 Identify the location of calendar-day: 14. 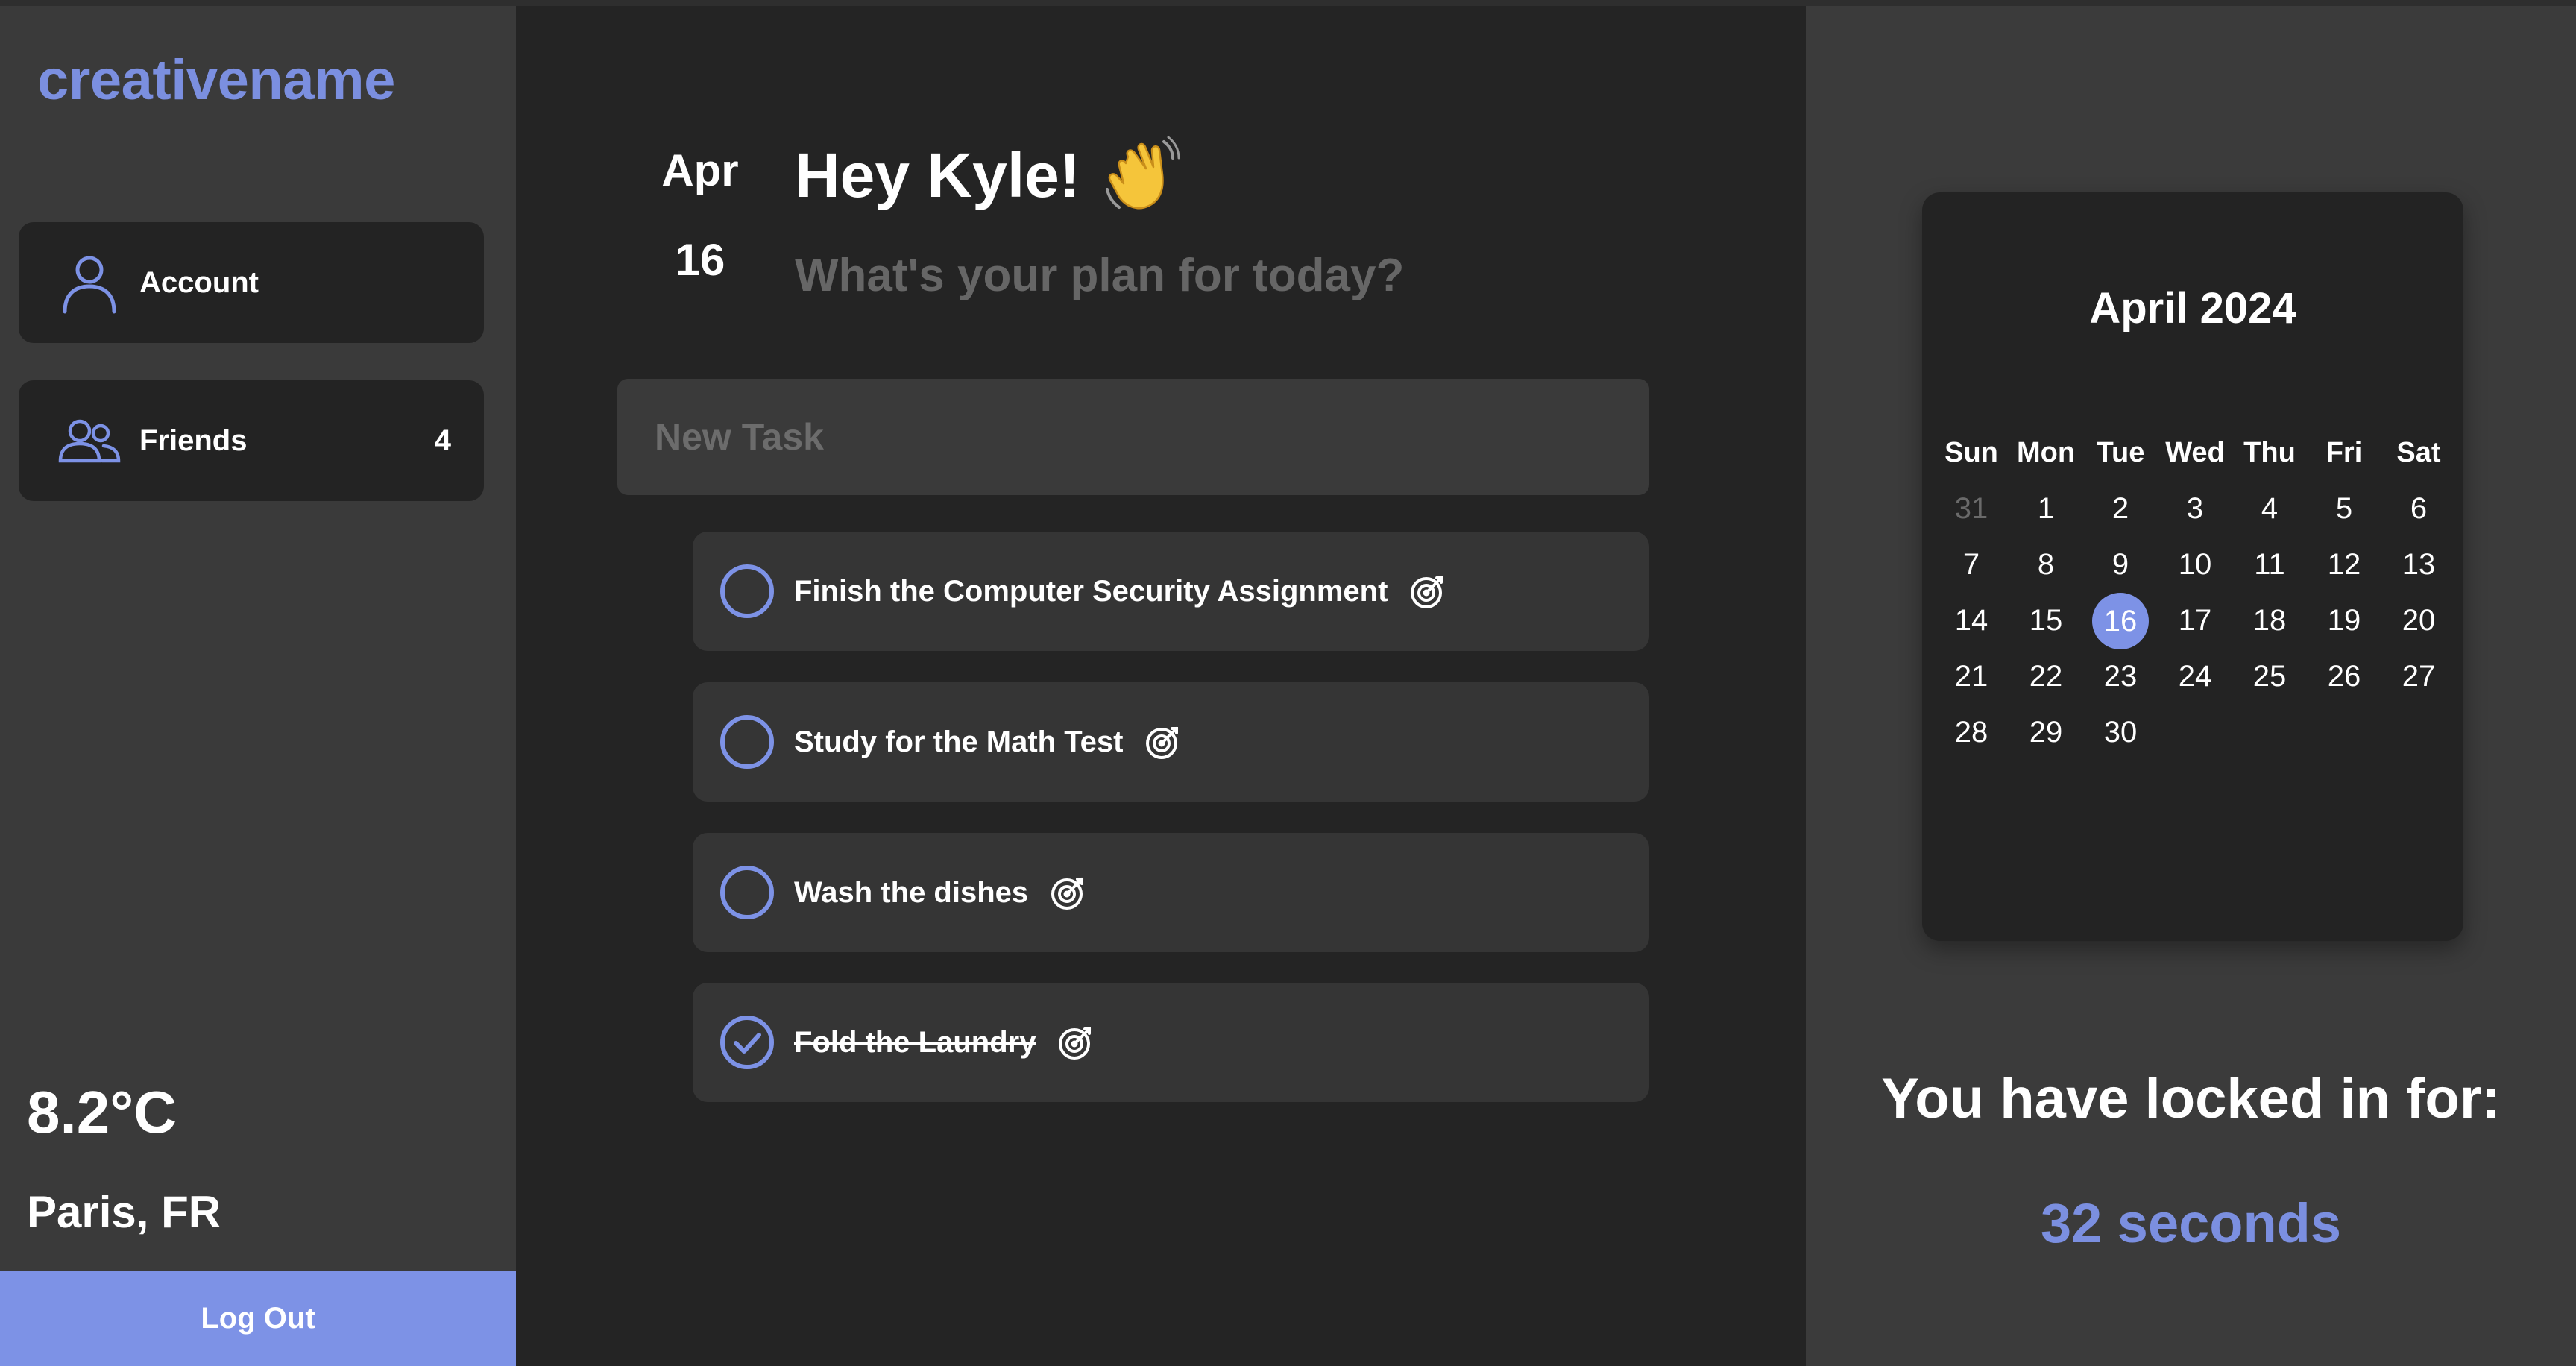
(1971, 621).